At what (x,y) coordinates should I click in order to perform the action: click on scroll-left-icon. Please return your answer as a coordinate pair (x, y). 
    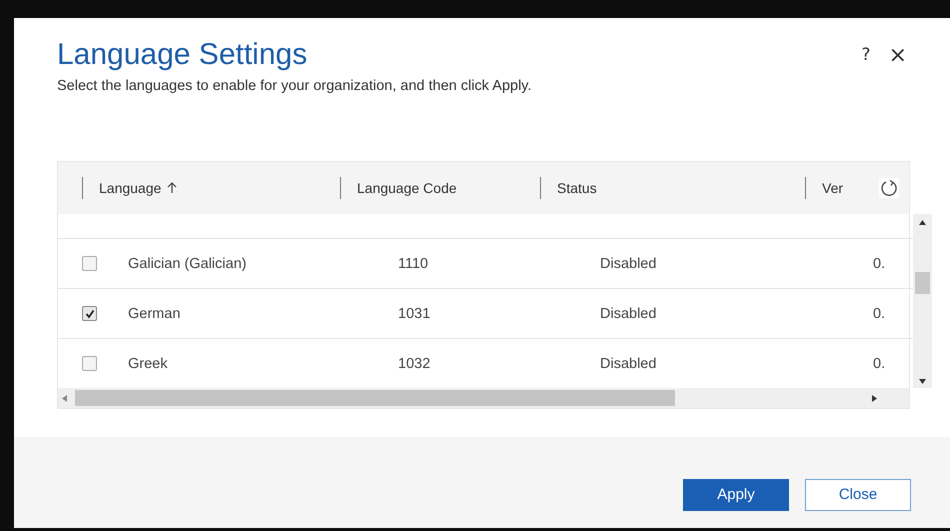
    Looking at the image, I should click on (64, 398).